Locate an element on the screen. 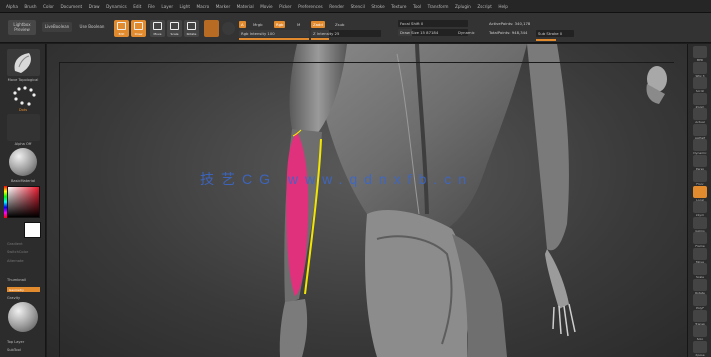 The width and height of the screenshot is (711, 357). geometry-bar: Geometry is located at coordinates (23, 289).